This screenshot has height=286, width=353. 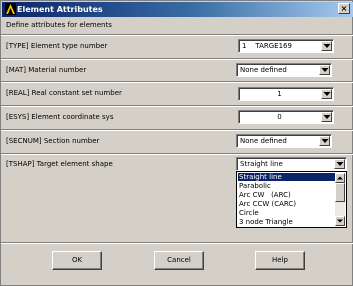 I want to click on element-type-select: 1 TARGE169, so click(x=286, y=46).